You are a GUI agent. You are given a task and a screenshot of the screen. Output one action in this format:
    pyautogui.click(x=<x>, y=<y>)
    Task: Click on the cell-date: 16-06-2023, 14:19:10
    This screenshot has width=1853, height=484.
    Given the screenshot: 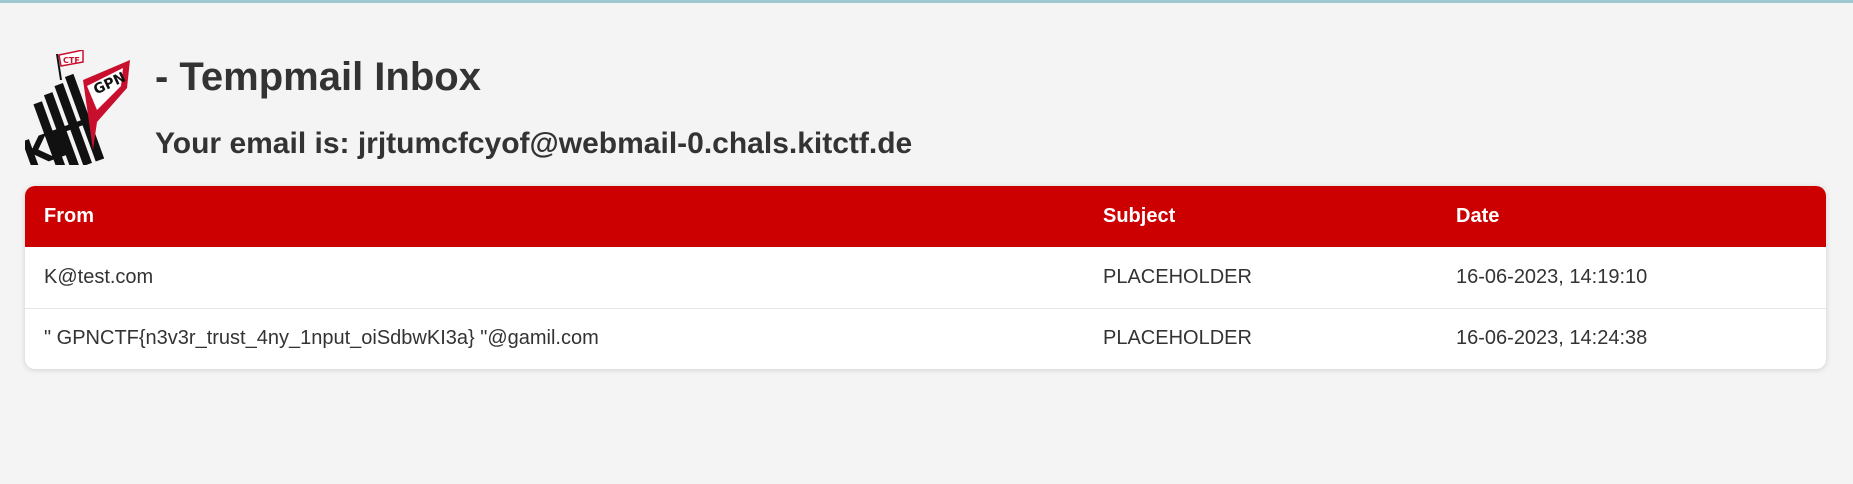 What is the action you would take?
    pyautogui.click(x=1552, y=276)
    